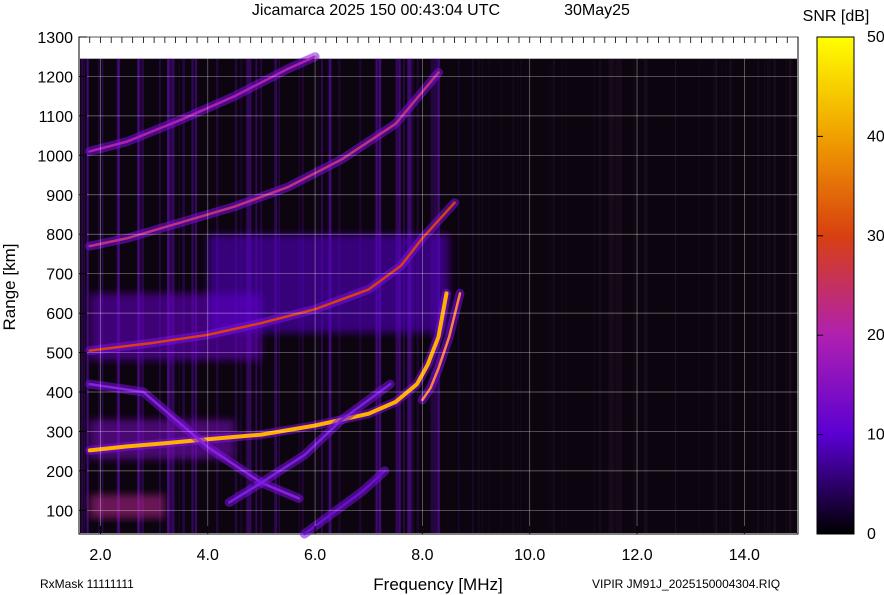 The height and width of the screenshot is (595, 884). What do you see at coordinates (686, 584) in the screenshot?
I see `file-label: VIPIR JM91J_2025150004304.RIQ` at bounding box center [686, 584].